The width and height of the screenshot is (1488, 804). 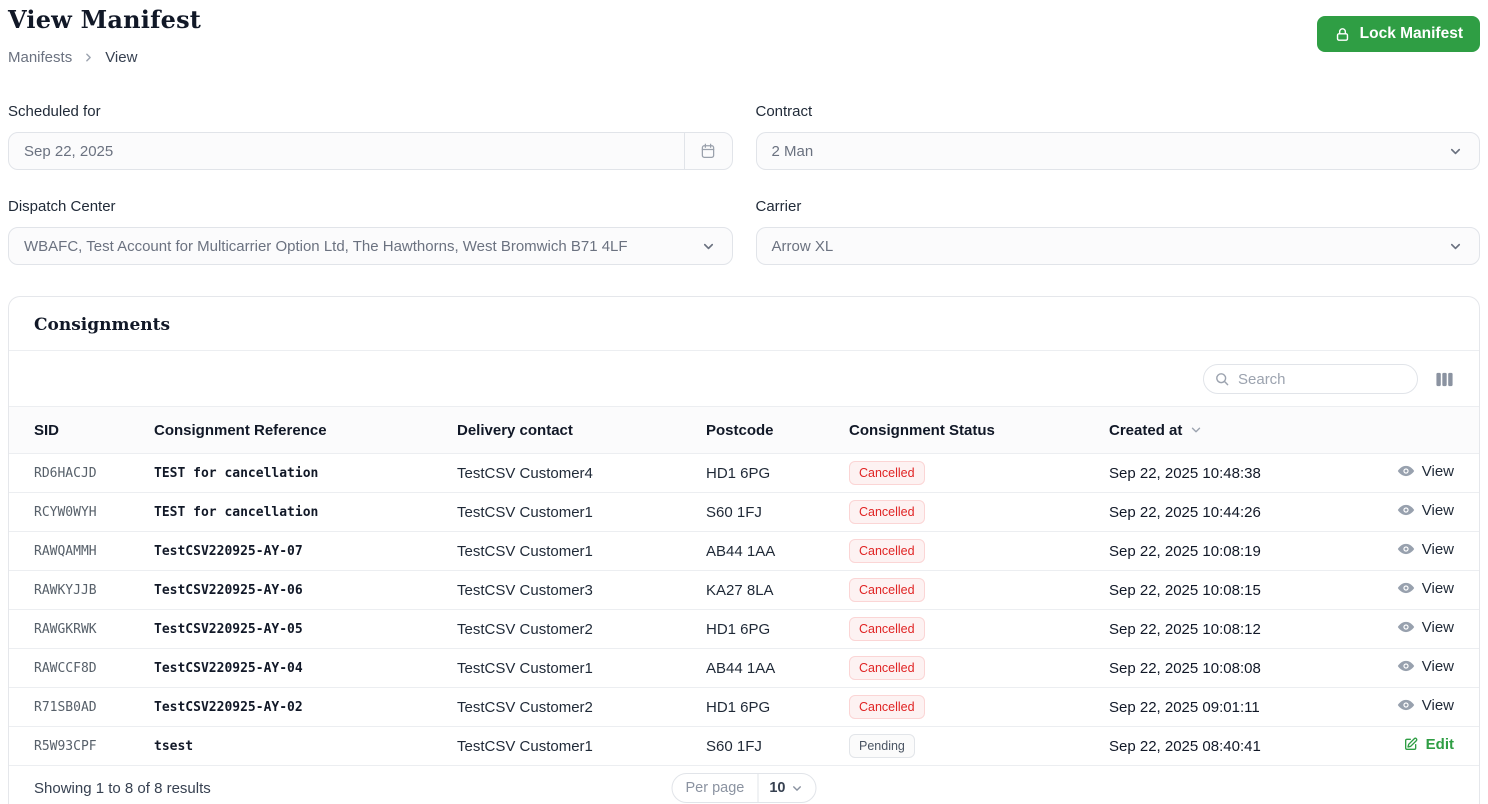 What do you see at coordinates (89, 57) in the screenshot?
I see `breadcrumb-separator-icon` at bounding box center [89, 57].